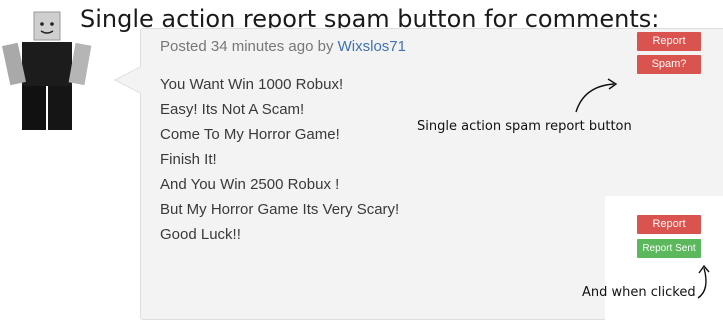 This screenshot has width=723, height=327. I want to click on posted-time: Posted 34 minutes ago by, so click(249, 46).